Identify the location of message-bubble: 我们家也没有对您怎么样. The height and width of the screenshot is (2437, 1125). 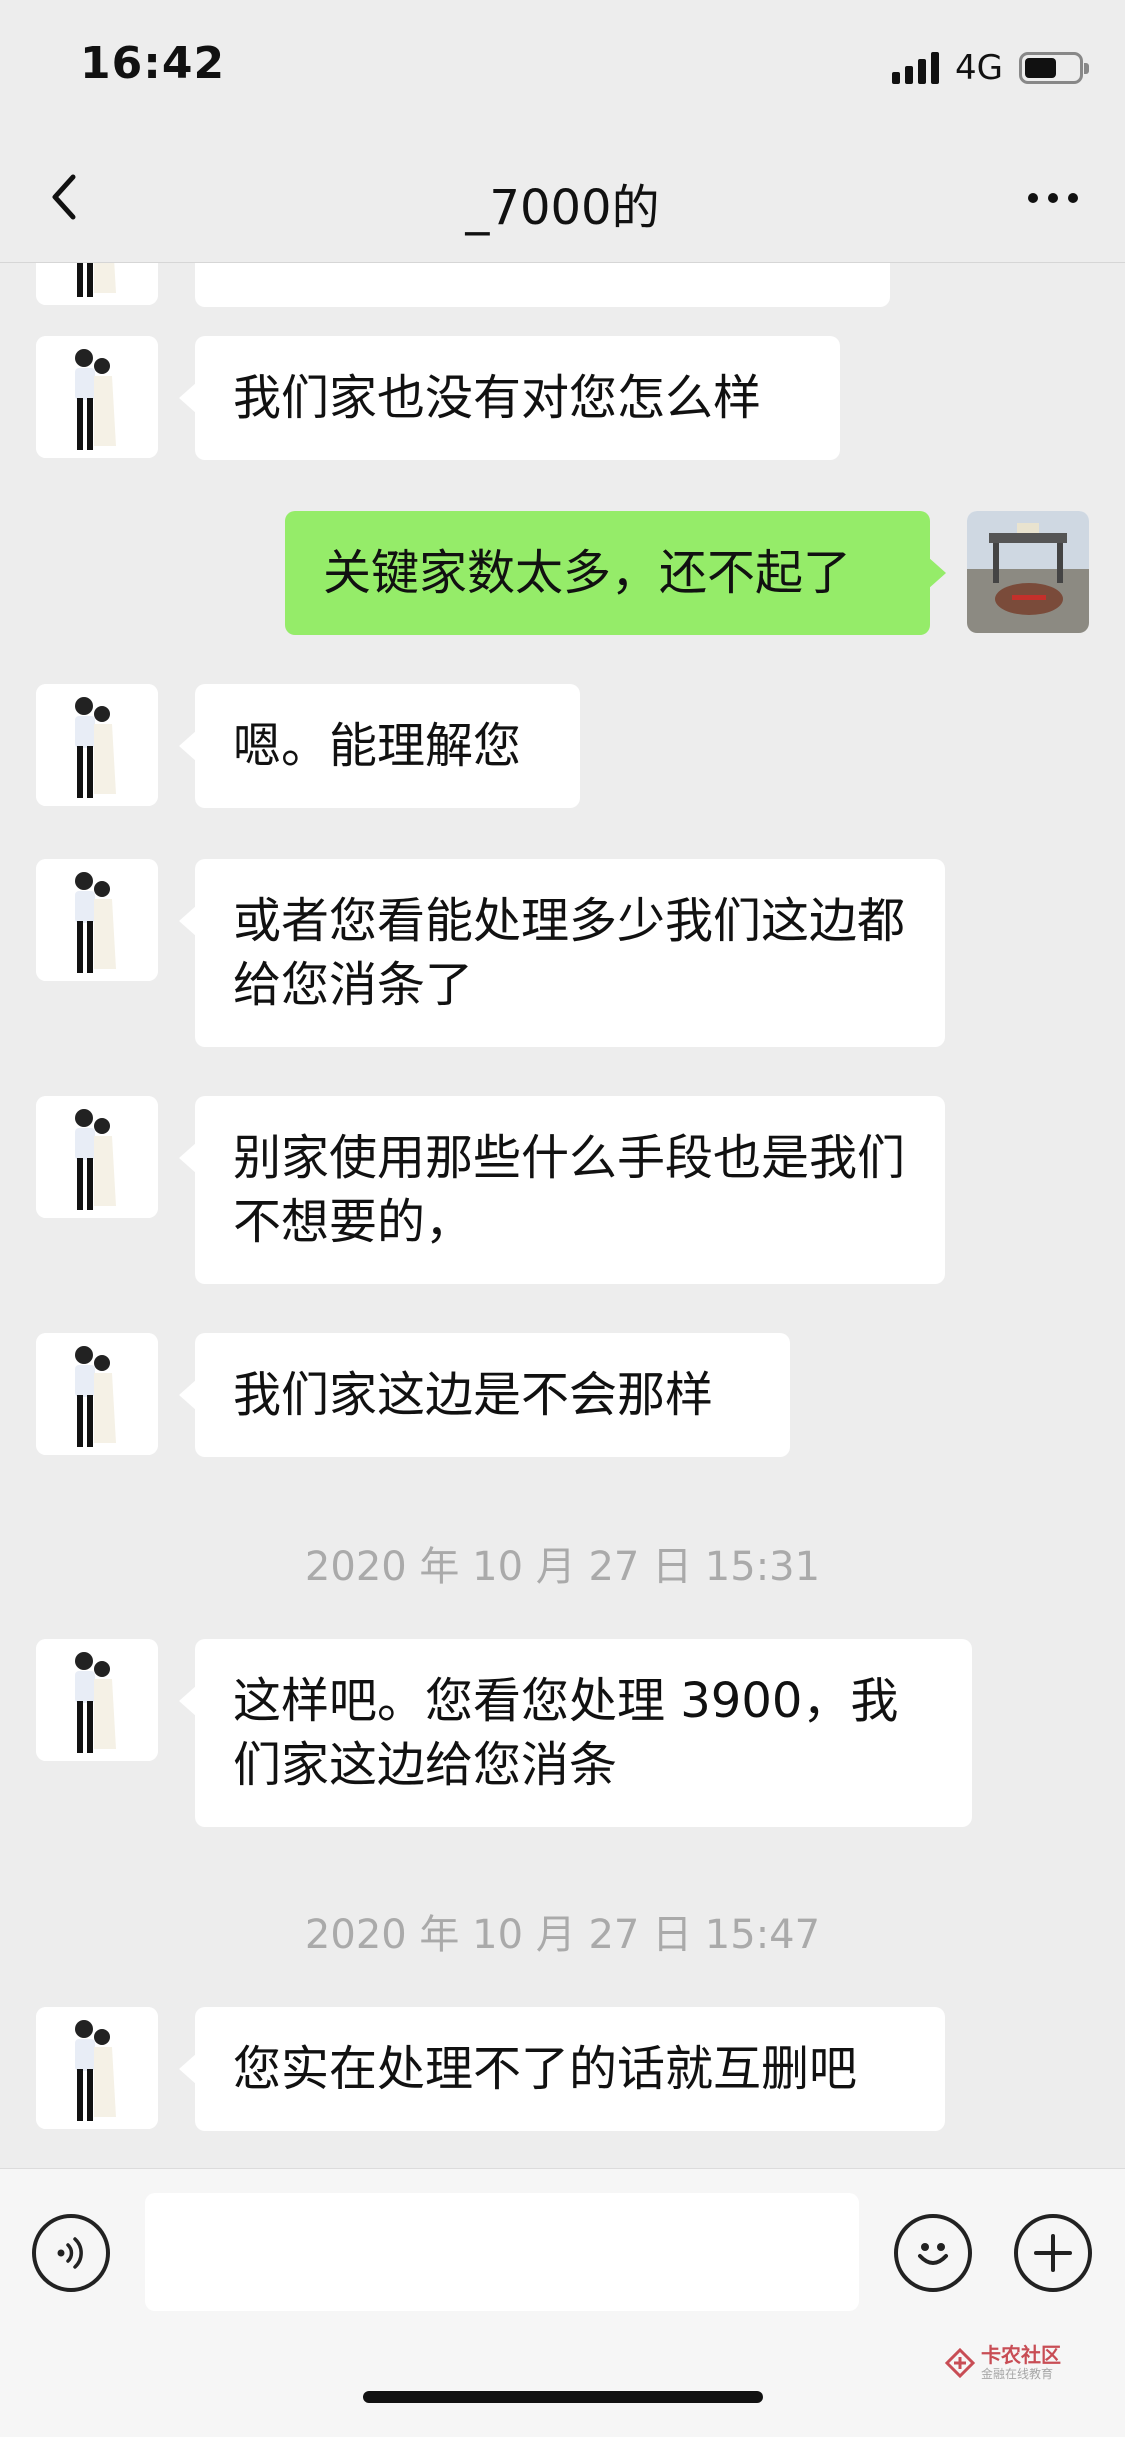
(509, 398).